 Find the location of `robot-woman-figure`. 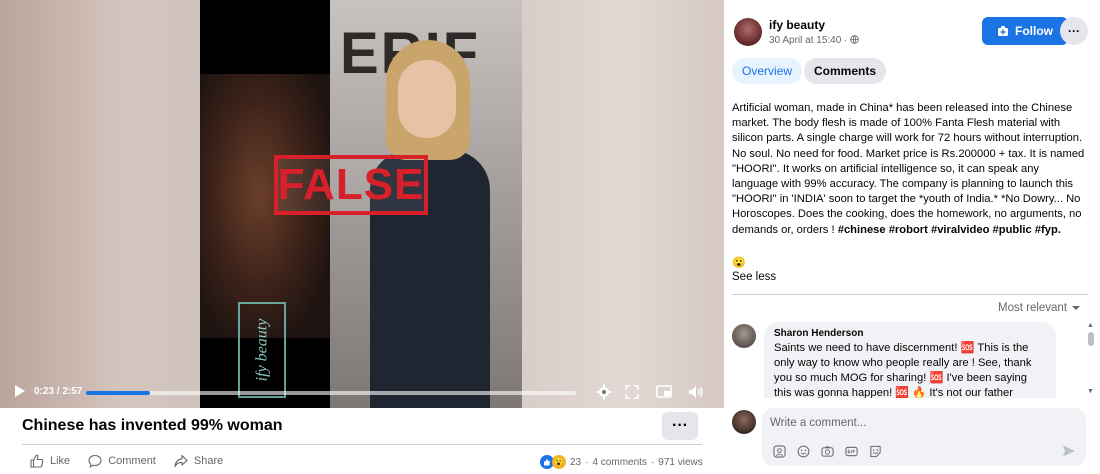

robot-woman-figure is located at coordinates (425, 224).